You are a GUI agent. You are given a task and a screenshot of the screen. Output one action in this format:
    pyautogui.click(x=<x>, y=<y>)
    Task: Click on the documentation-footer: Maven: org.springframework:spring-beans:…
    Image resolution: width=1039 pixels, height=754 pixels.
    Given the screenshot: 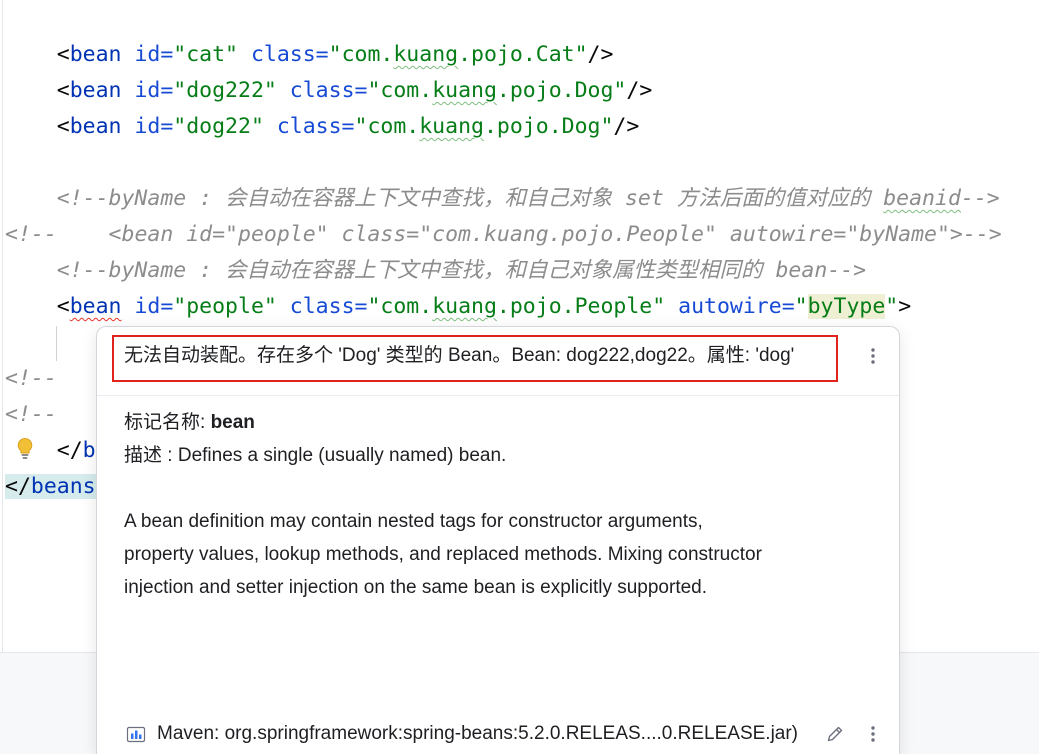 What is the action you would take?
    pyautogui.click(x=498, y=734)
    